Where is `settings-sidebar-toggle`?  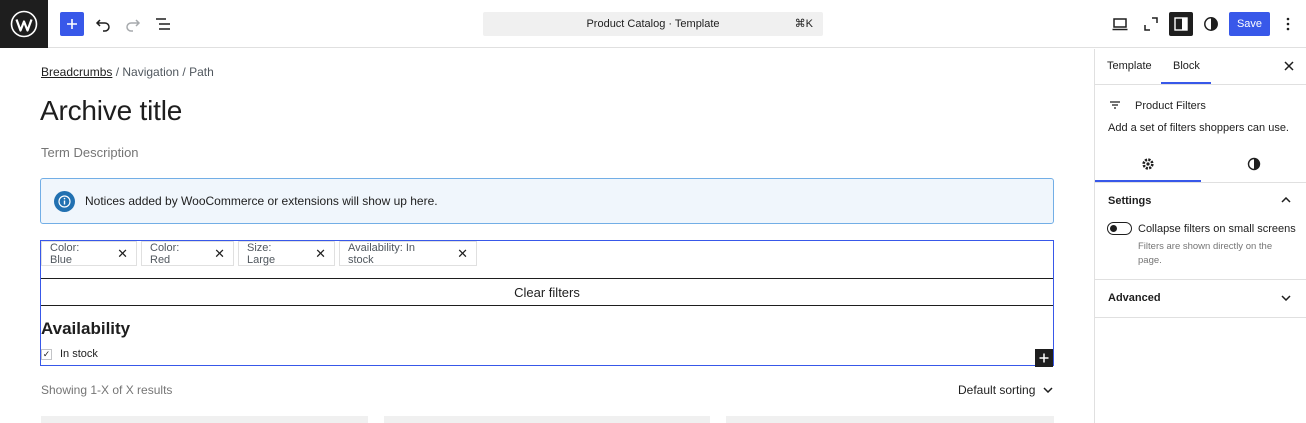 settings-sidebar-toggle is located at coordinates (1181, 24).